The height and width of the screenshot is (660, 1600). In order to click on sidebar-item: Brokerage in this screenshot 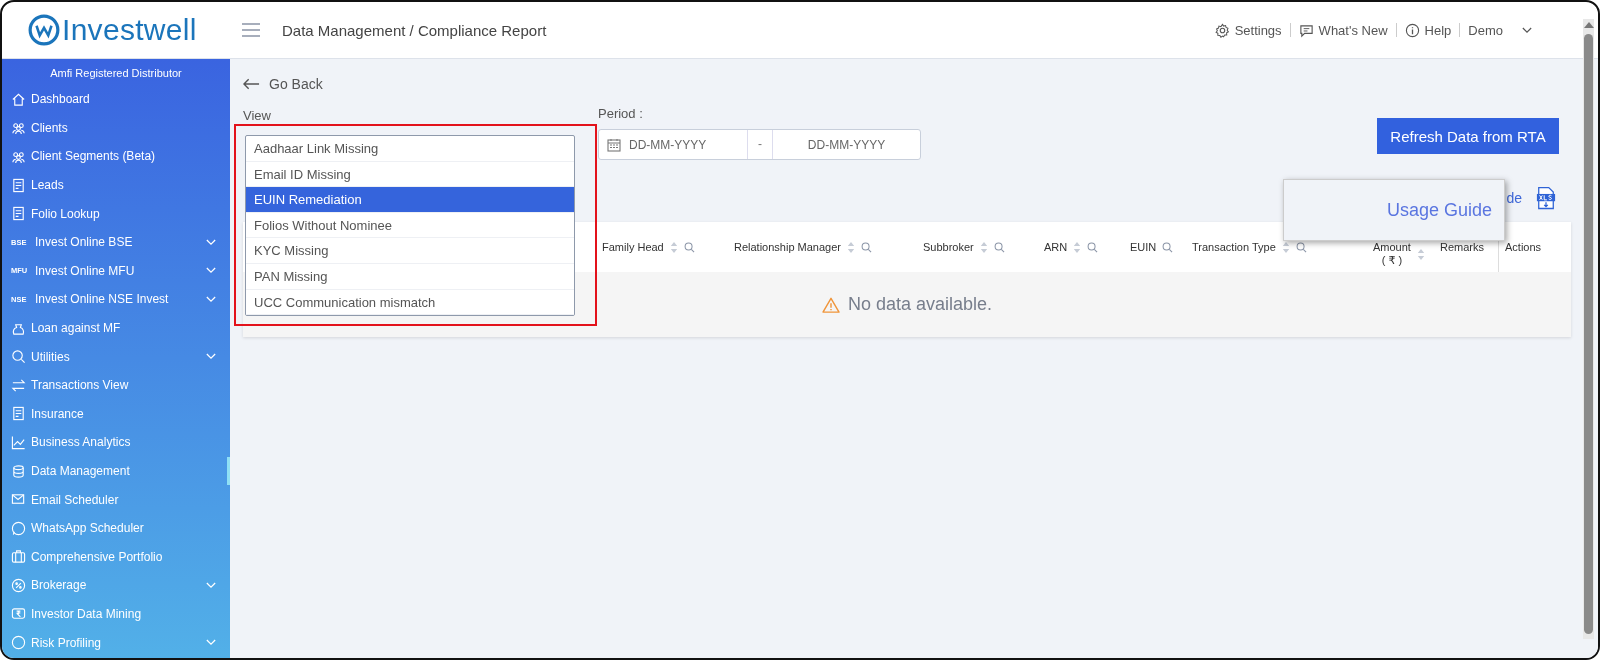, I will do `click(116, 585)`.